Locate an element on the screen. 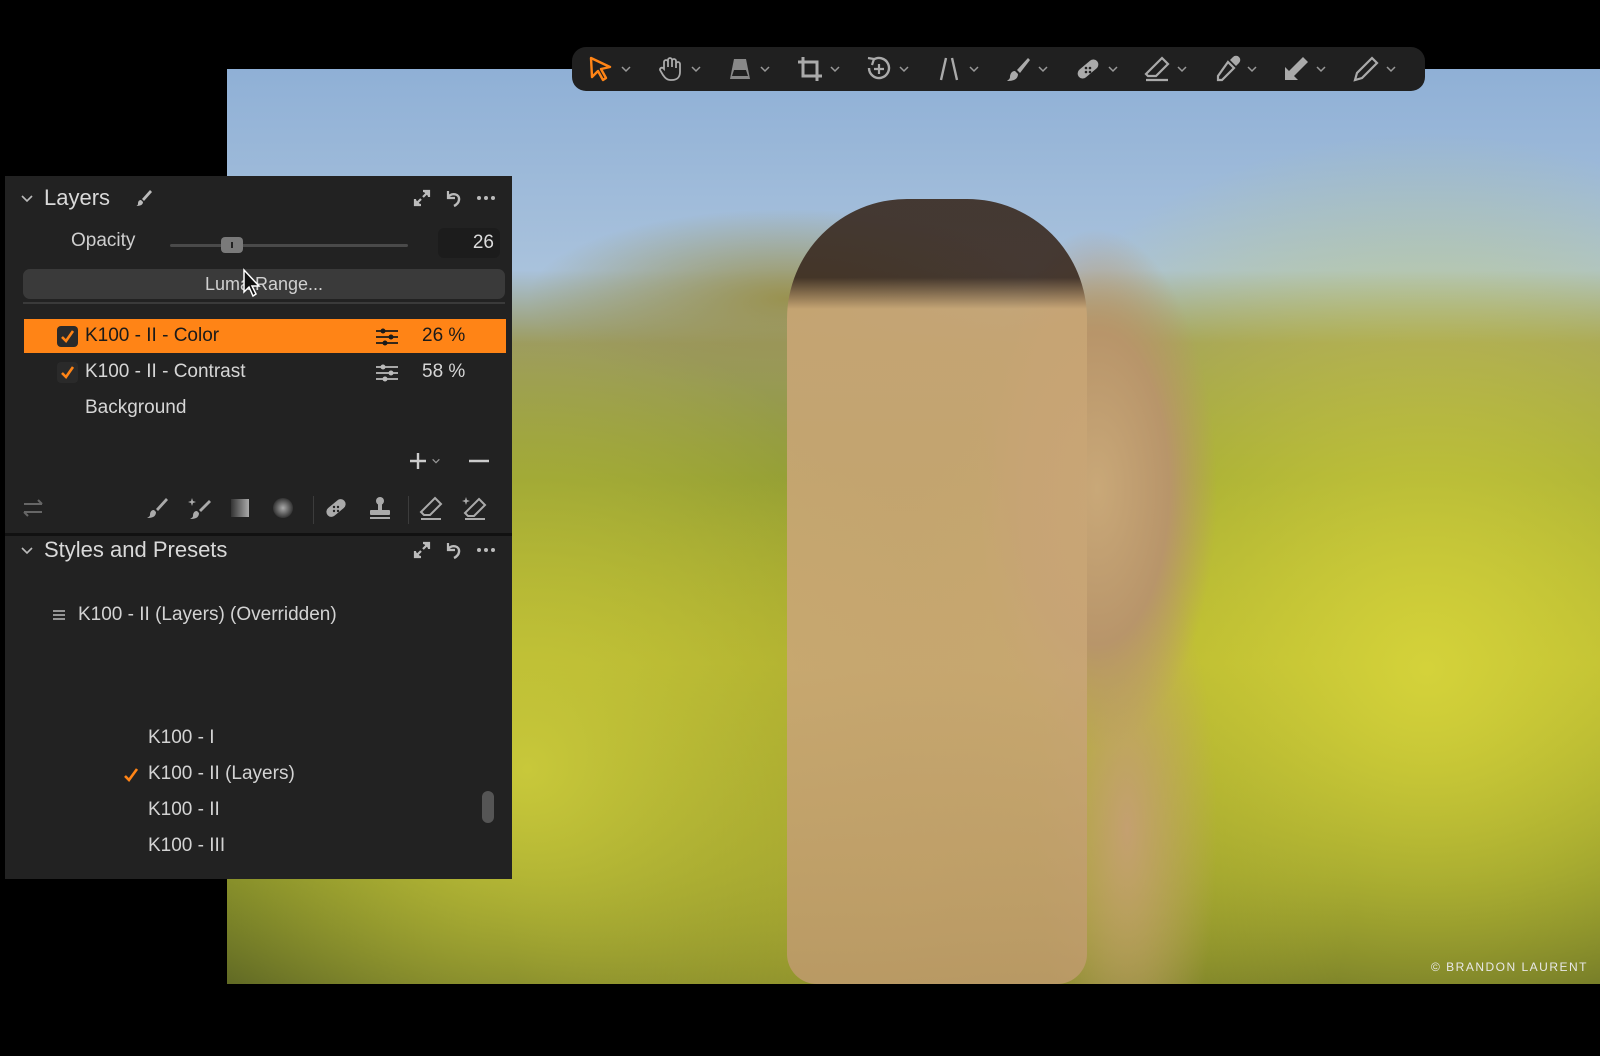 Image resolution: width=1600 pixels, height=1056 pixels. select-tool-button is located at coordinates (621, 69).